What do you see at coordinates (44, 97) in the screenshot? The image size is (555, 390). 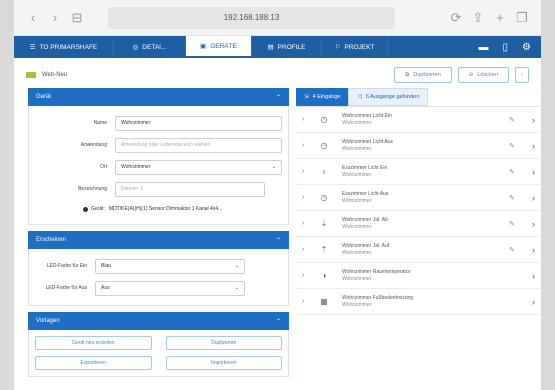 I see `panel-title: Gerät` at bounding box center [44, 97].